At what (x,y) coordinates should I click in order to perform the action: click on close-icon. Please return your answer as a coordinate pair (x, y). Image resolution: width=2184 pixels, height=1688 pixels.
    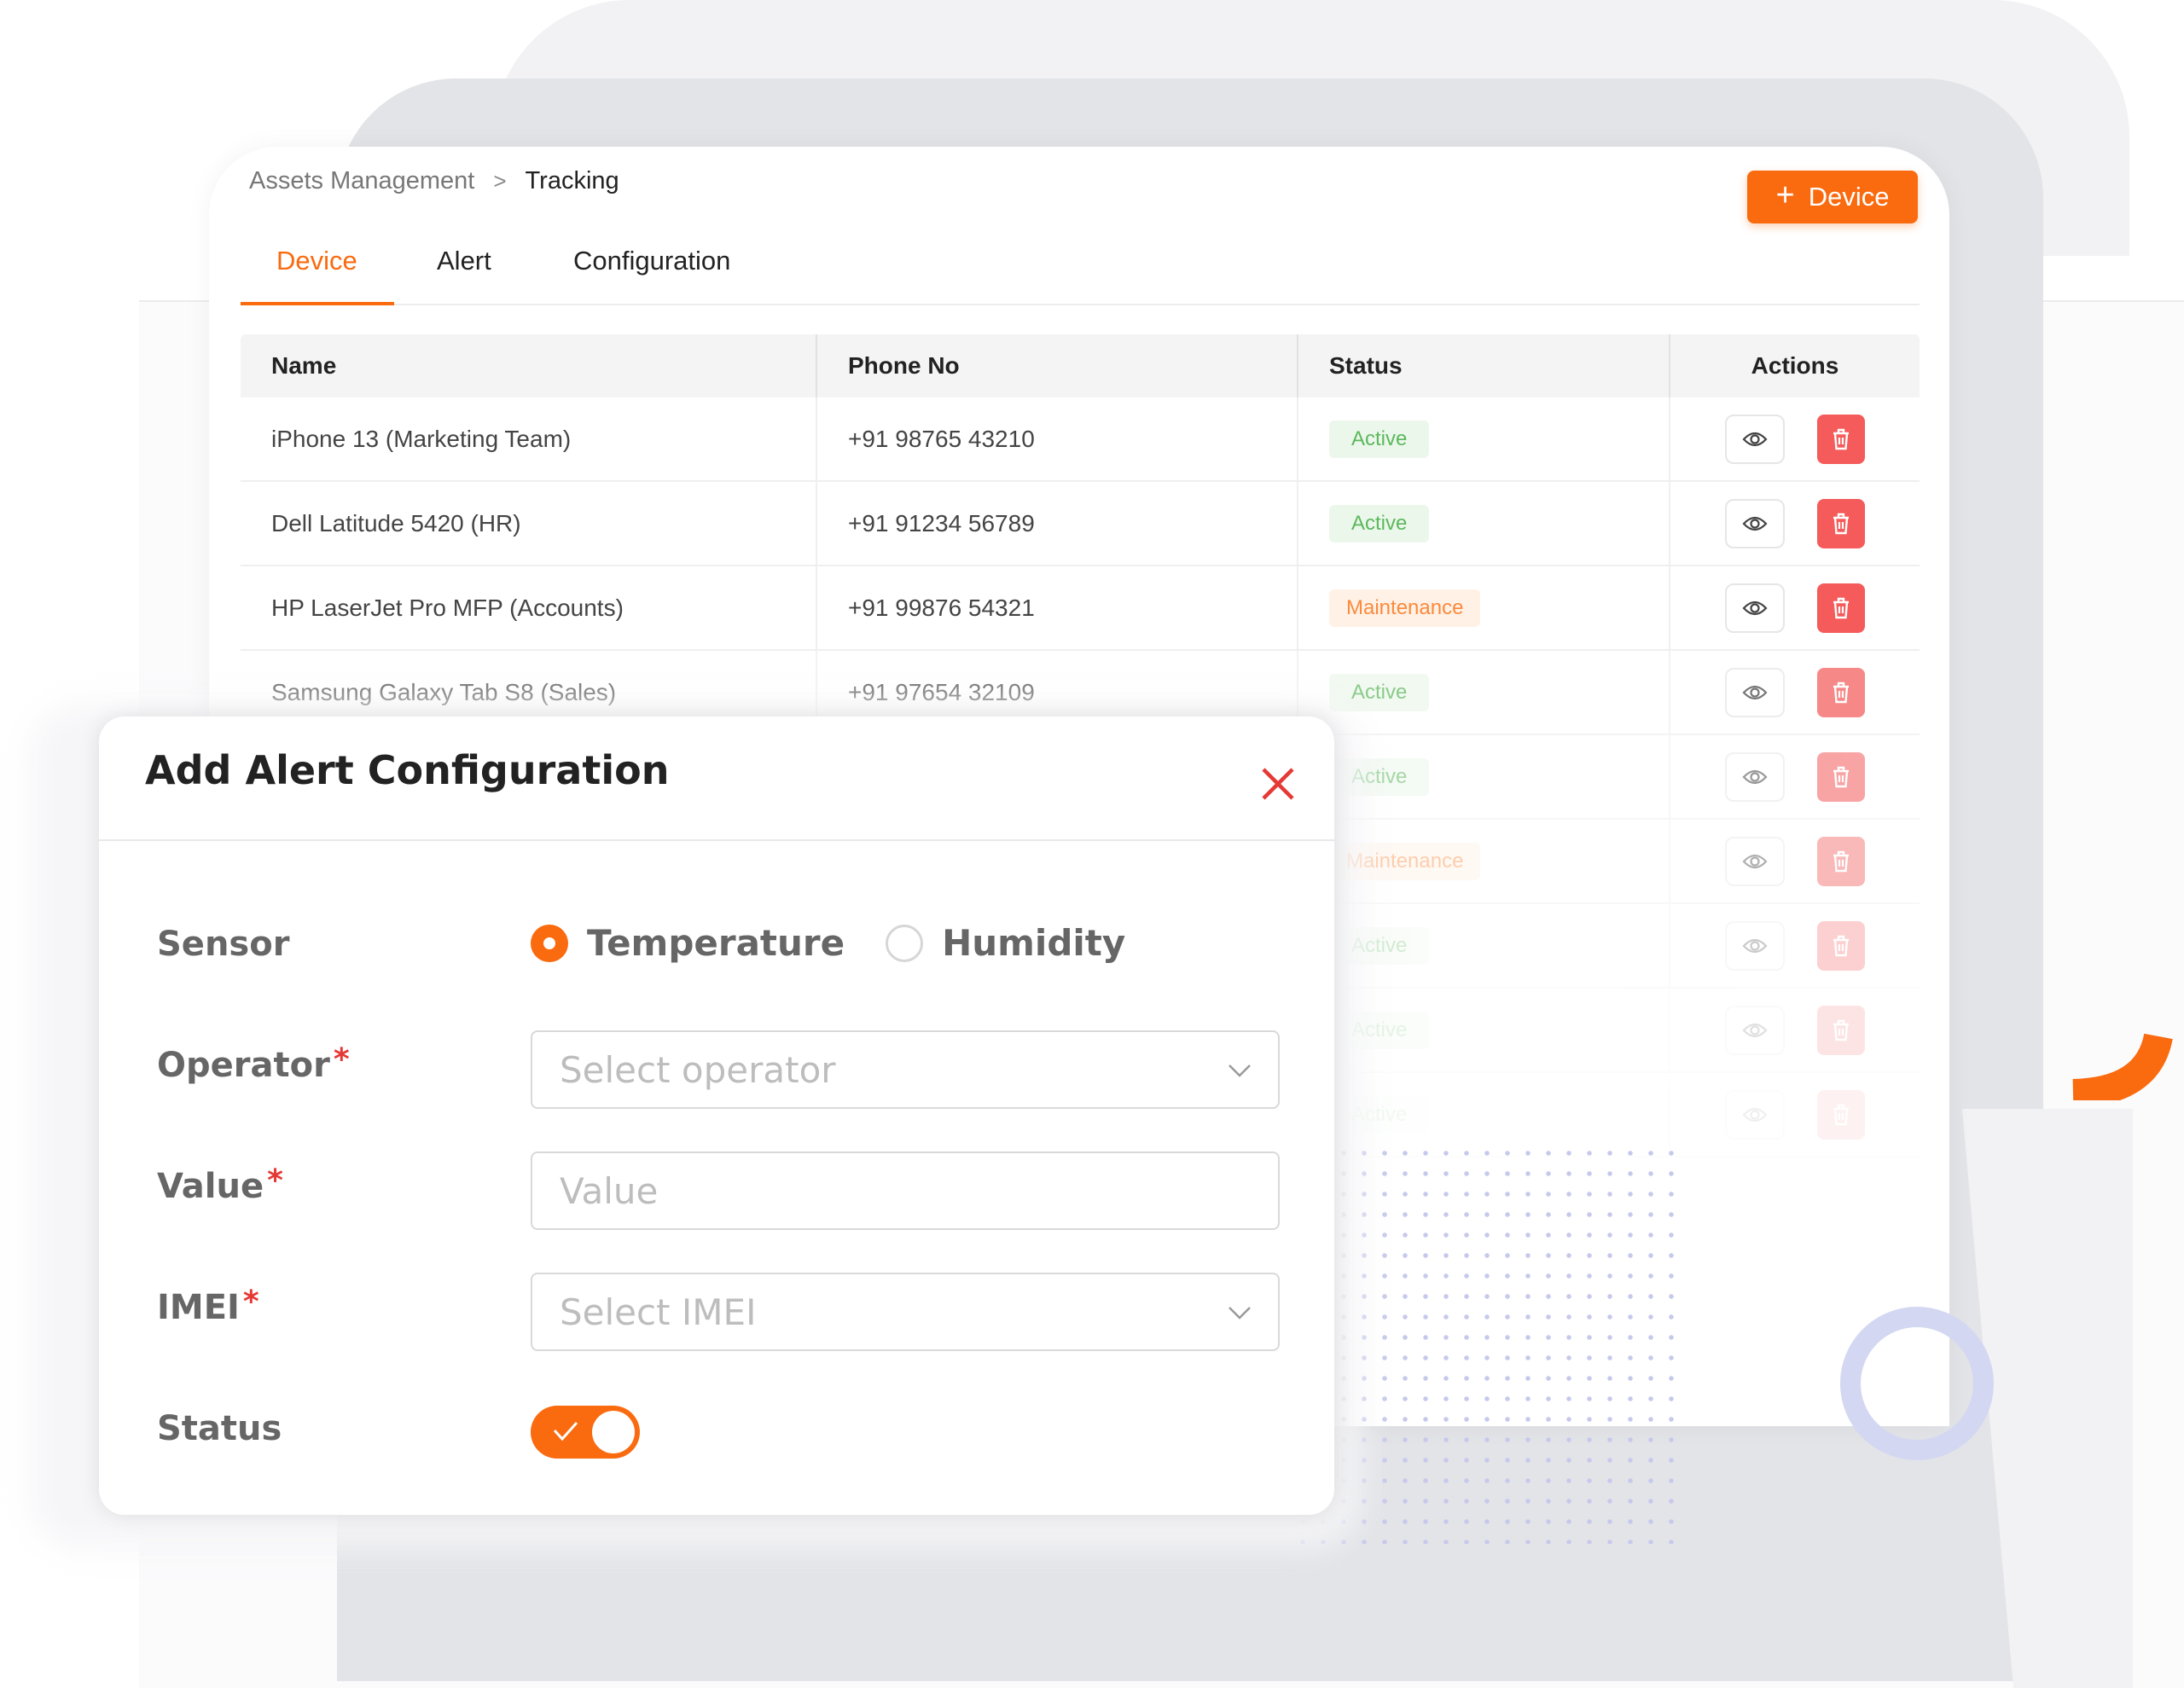
    Looking at the image, I should click on (1278, 784).